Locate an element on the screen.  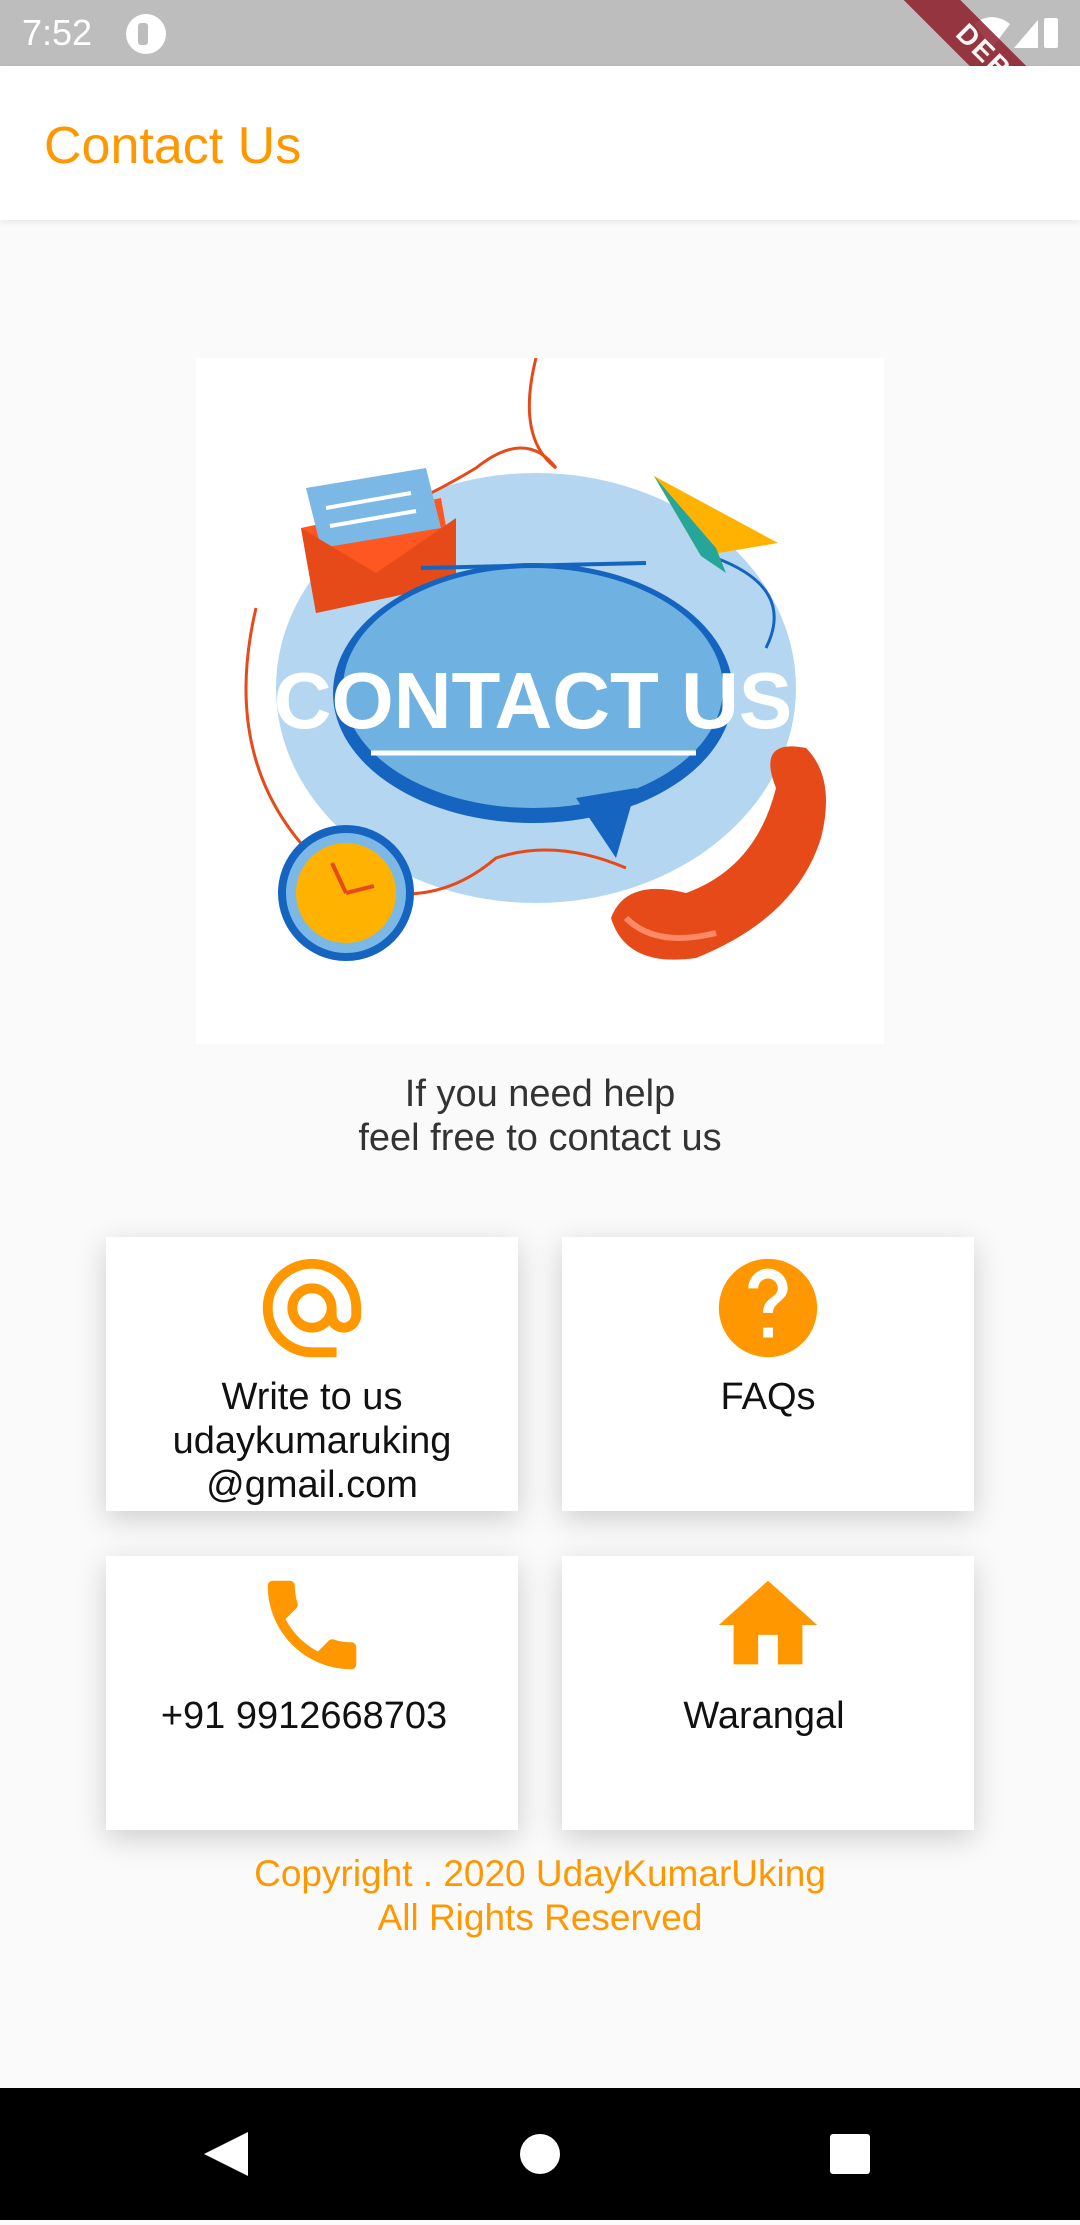
home-circle-icon is located at coordinates (540, 2154).